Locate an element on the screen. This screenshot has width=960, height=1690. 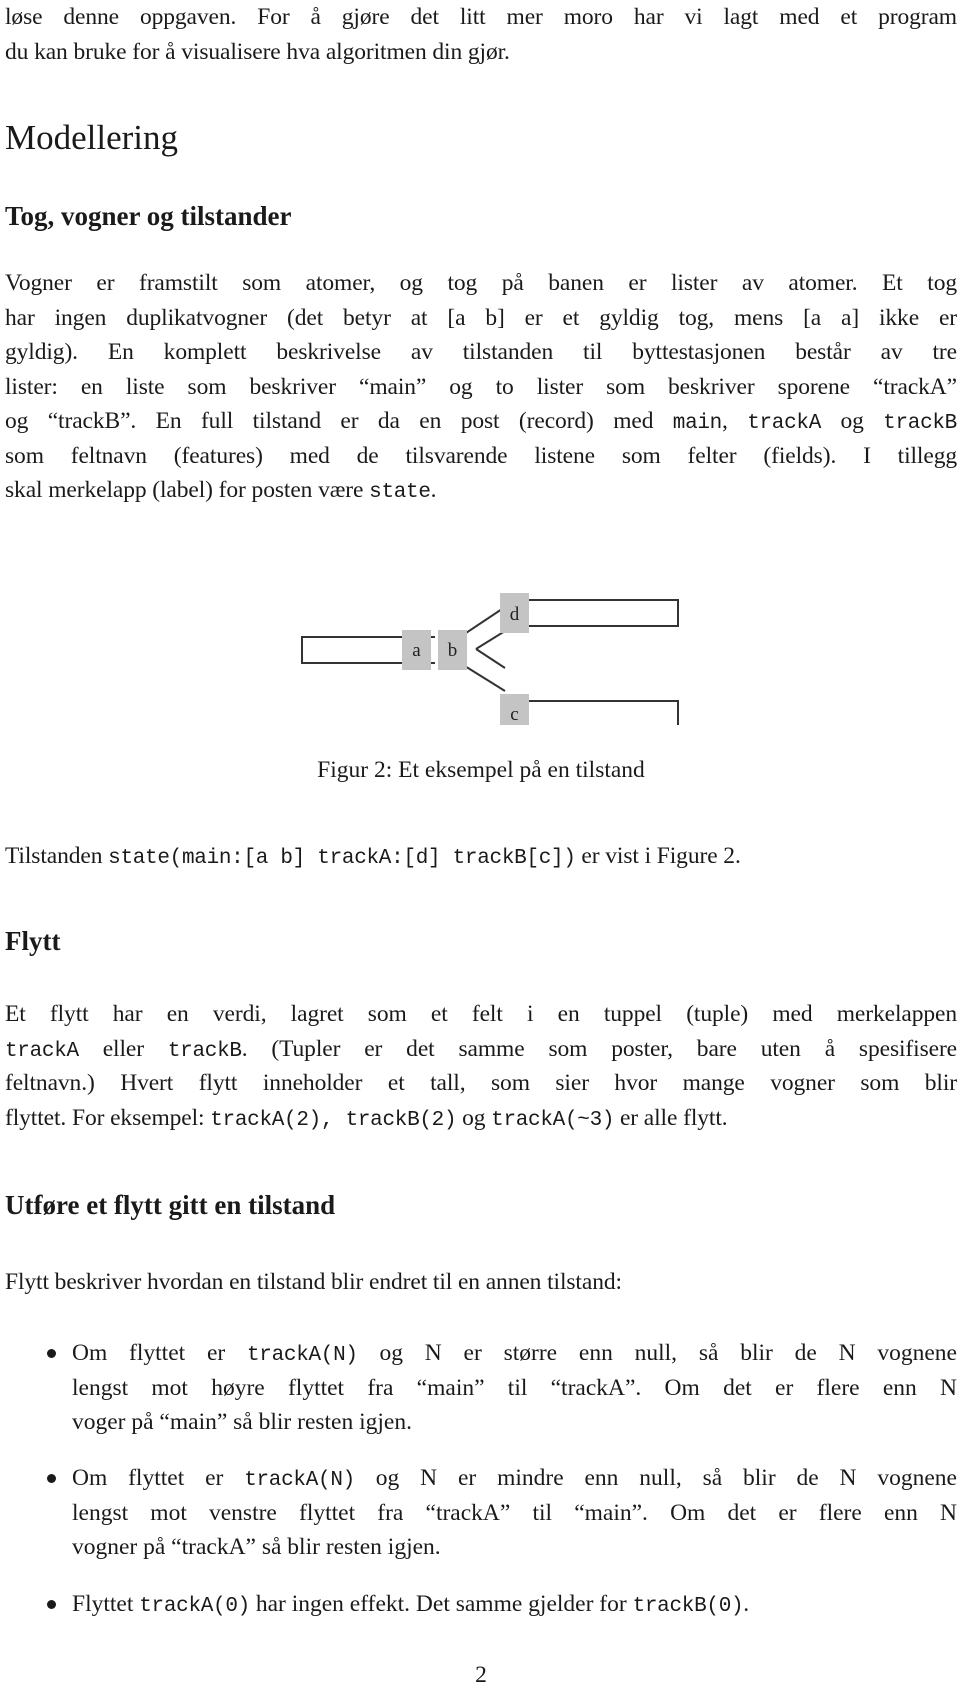
code-state-example: state(main:[a b] trackA:[d] trackB[c]) is located at coordinates (342, 858).